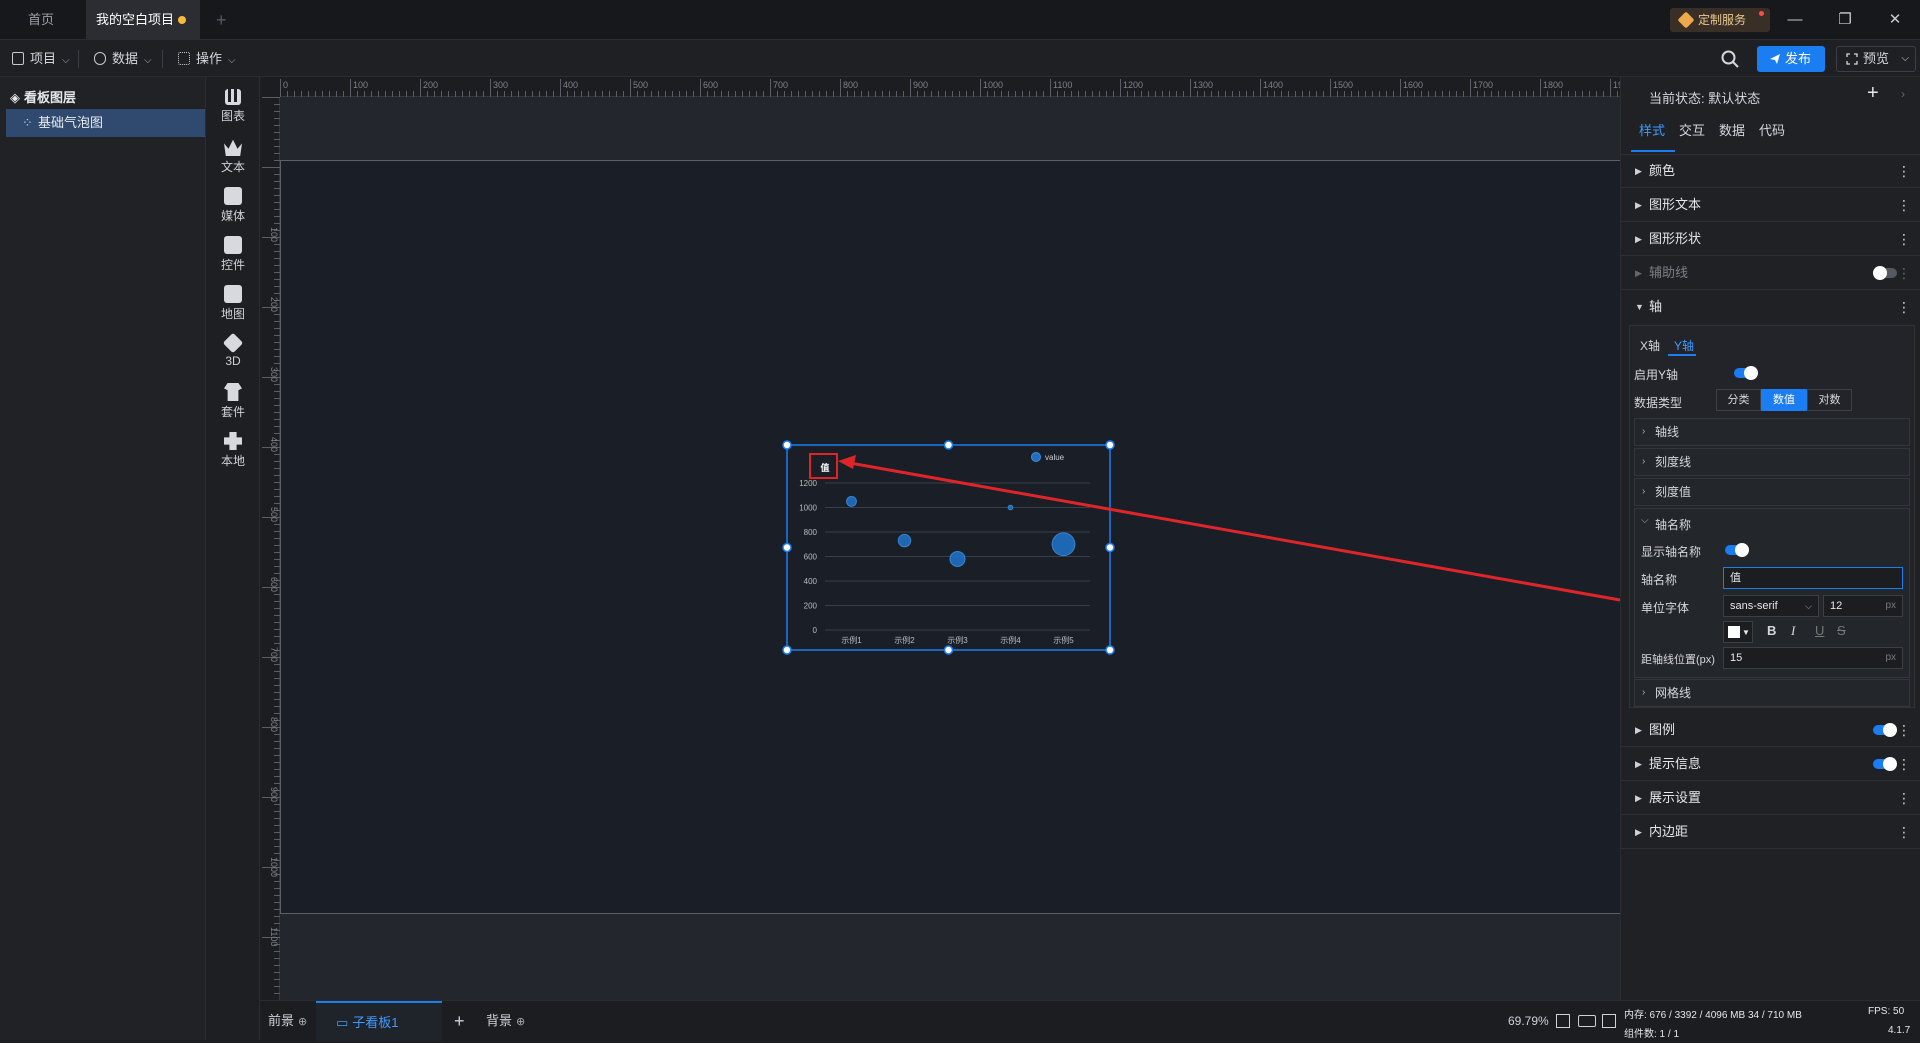 The height and width of the screenshot is (1043, 1920). I want to click on publish-label: 发布, so click(1797, 58).